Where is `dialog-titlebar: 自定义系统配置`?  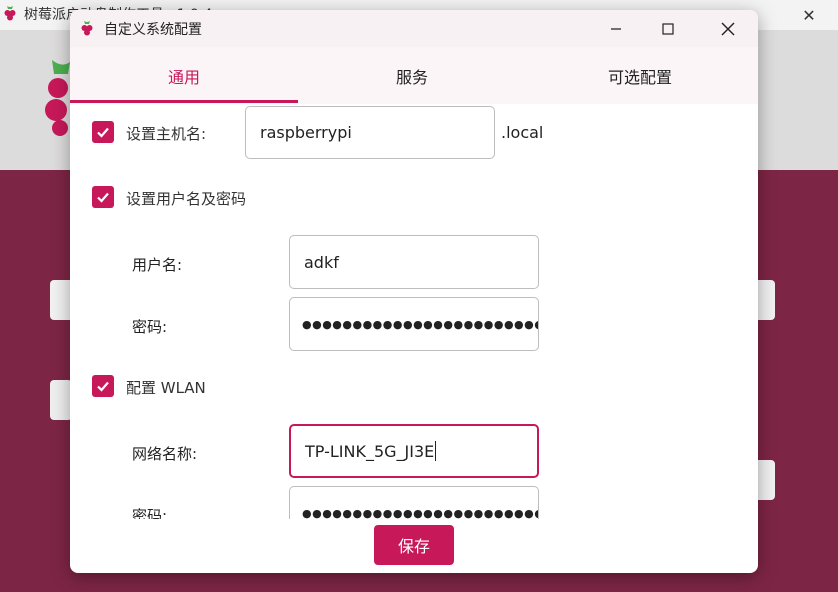 dialog-titlebar: 自定义系统配置 is located at coordinates (414, 28).